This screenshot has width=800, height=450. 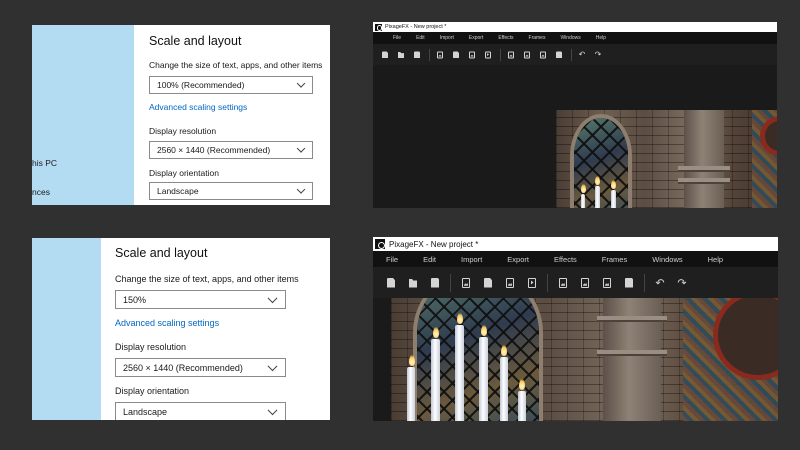 I want to click on film-icon, so click(x=532, y=282).